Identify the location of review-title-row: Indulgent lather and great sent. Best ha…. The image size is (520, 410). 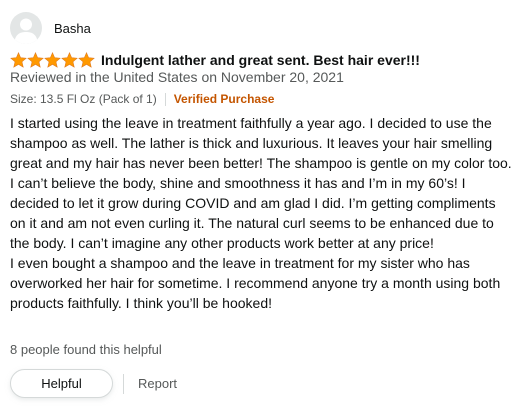
(215, 60).